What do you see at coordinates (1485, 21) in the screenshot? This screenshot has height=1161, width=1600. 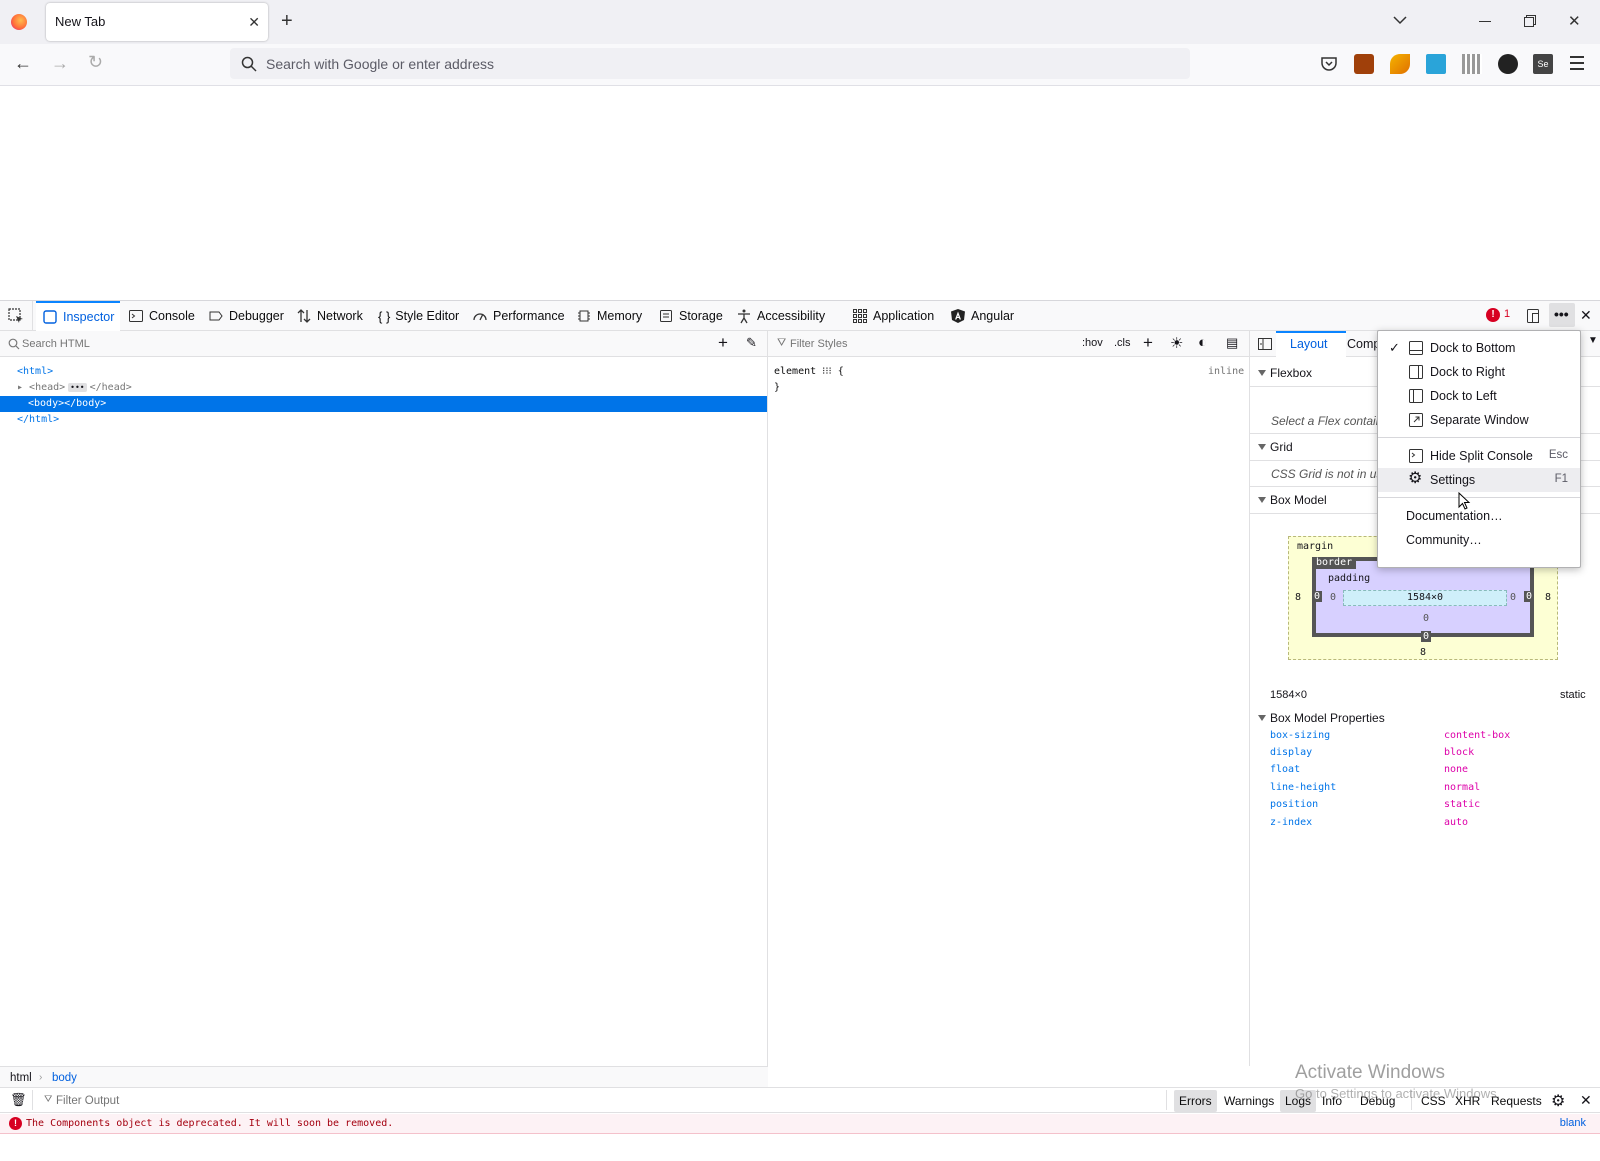 I see `minimize-icon` at bounding box center [1485, 21].